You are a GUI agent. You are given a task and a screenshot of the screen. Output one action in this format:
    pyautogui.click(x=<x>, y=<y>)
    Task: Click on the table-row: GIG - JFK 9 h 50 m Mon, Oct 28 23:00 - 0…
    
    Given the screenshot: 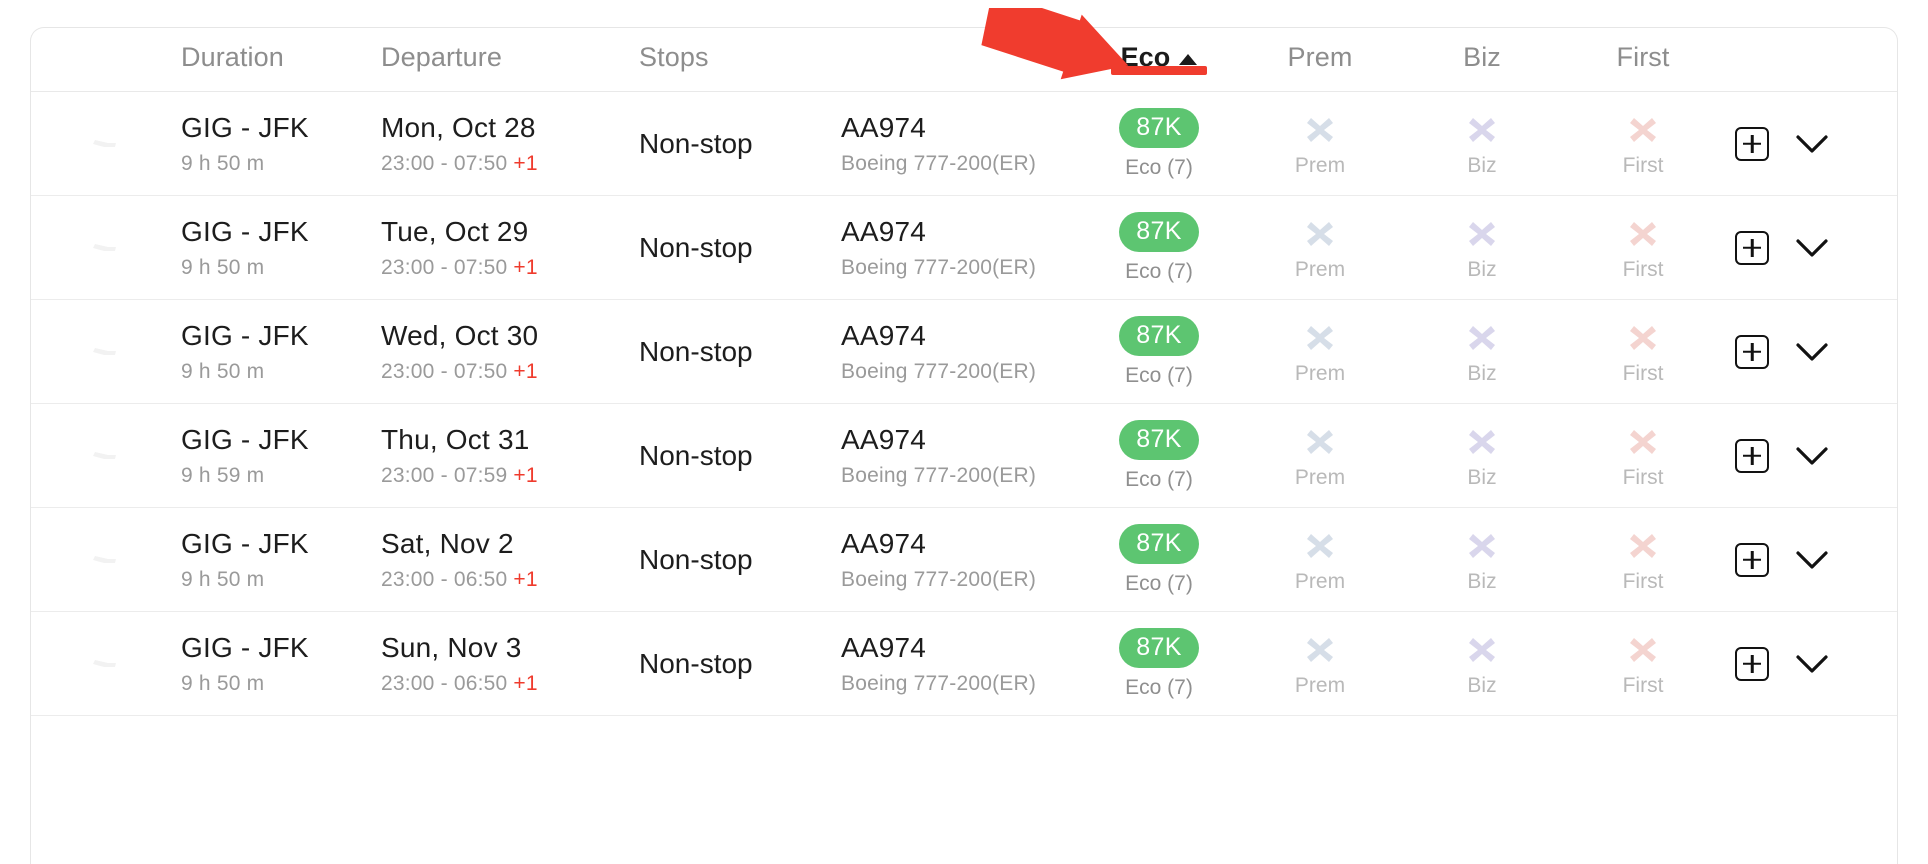 What is the action you would take?
    pyautogui.click(x=964, y=144)
    